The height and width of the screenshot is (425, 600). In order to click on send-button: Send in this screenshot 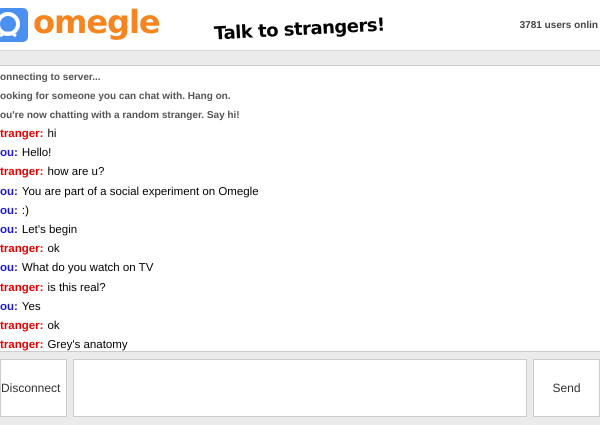, I will do `click(566, 388)`.